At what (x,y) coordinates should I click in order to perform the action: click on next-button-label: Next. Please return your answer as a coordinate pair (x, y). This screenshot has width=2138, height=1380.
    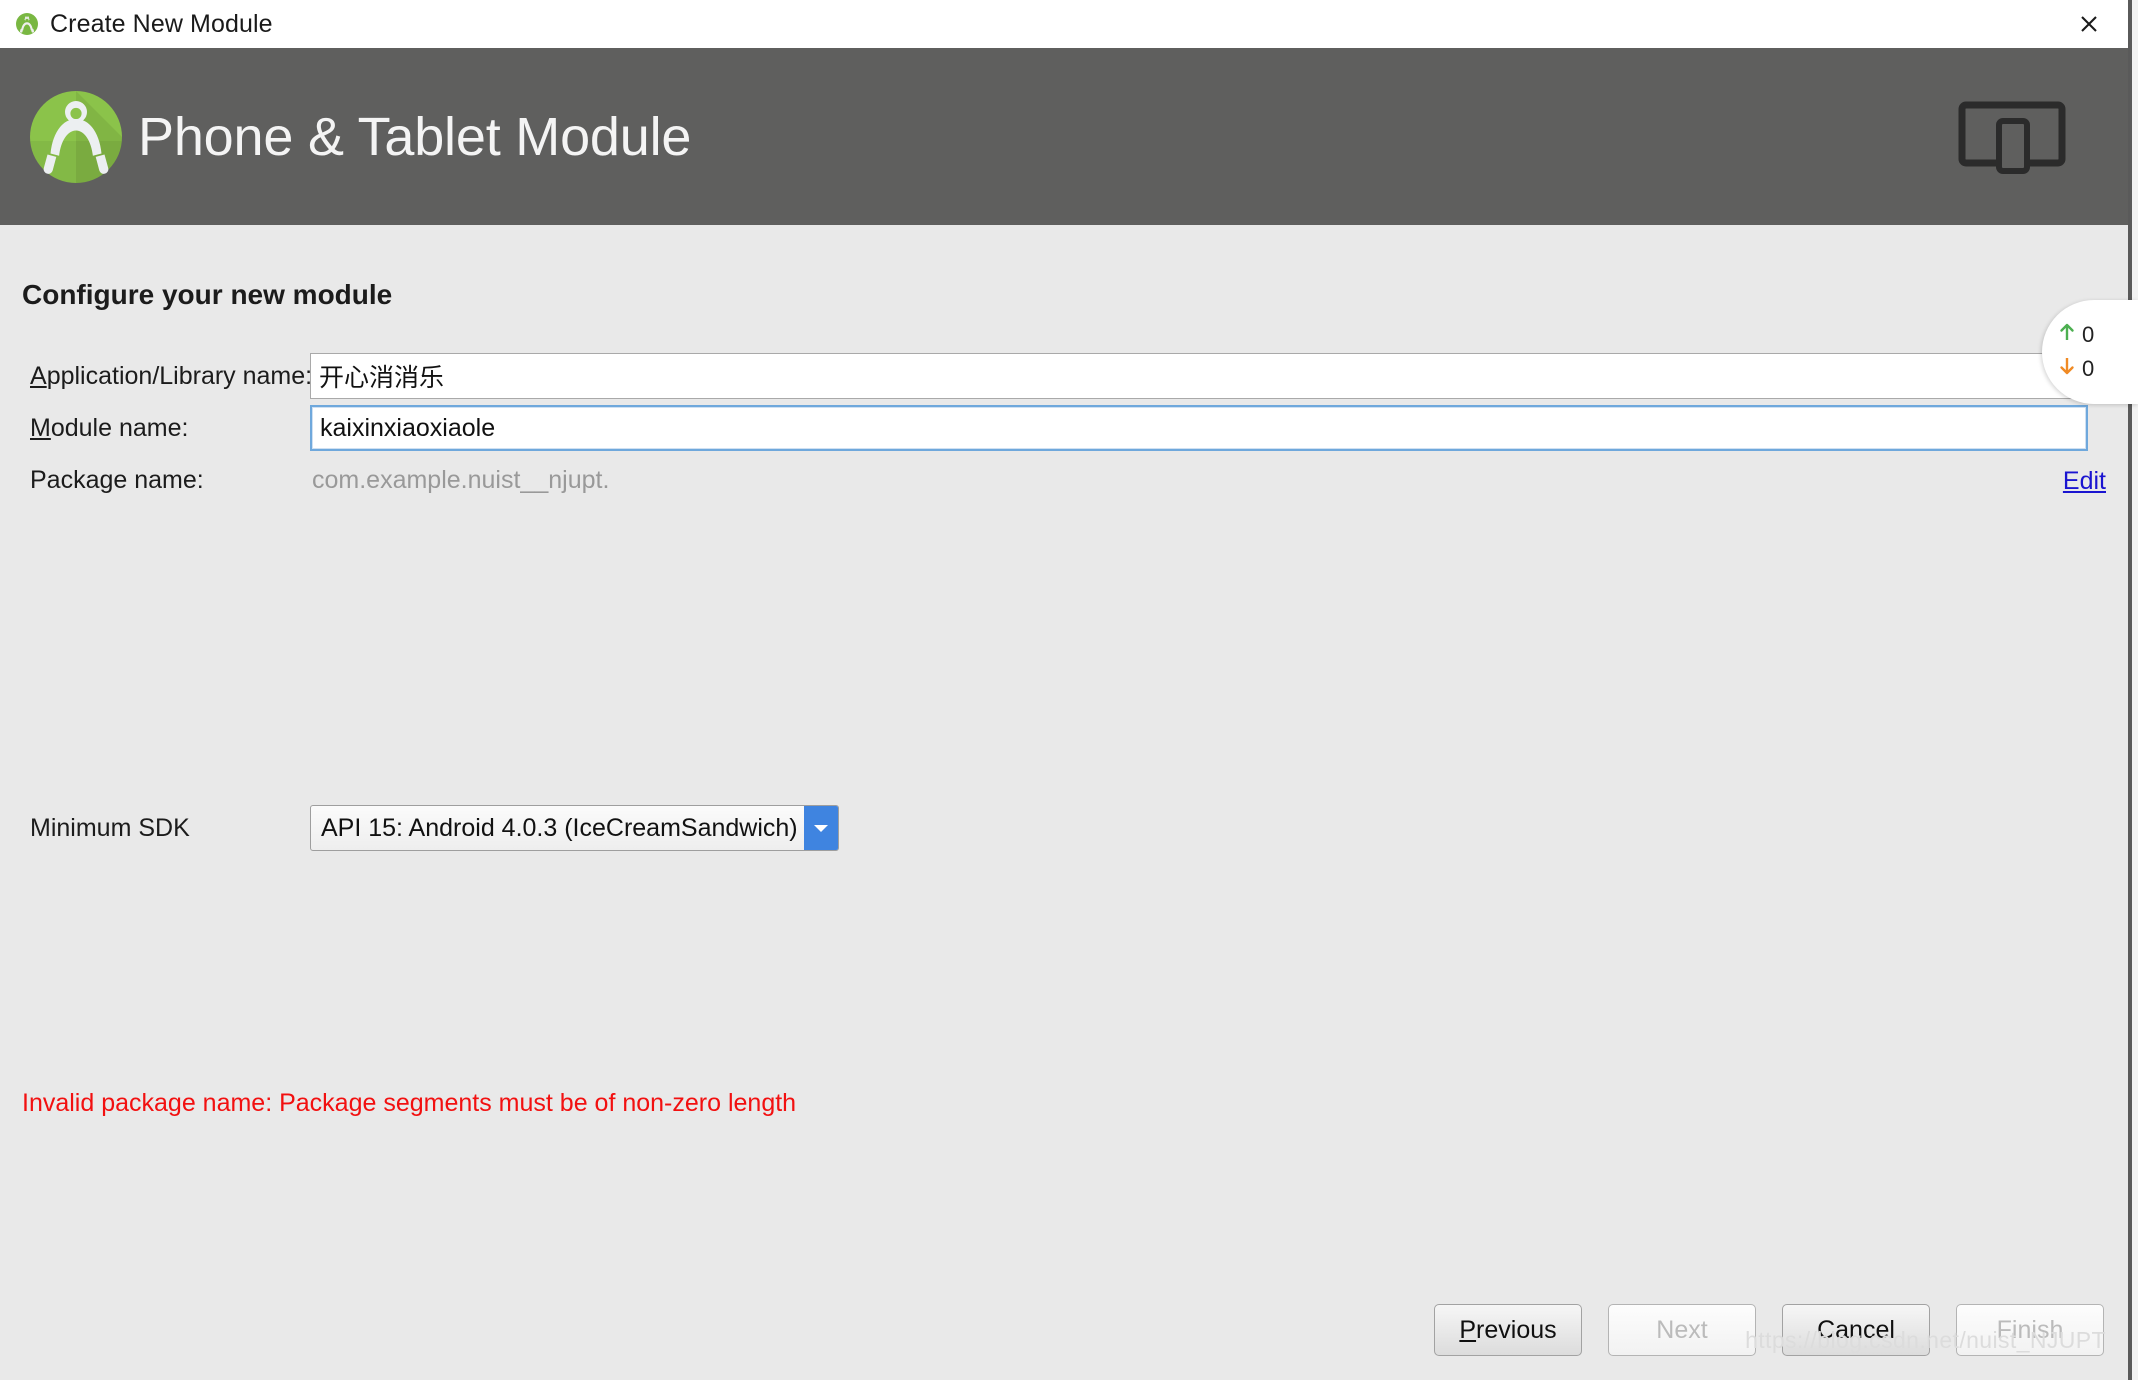
    Looking at the image, I should click on (1682, 1329).